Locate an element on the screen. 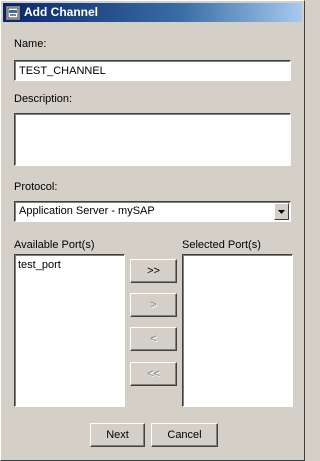  protocol-select: Application Server - mySAP is located at coordinates (152, 211).